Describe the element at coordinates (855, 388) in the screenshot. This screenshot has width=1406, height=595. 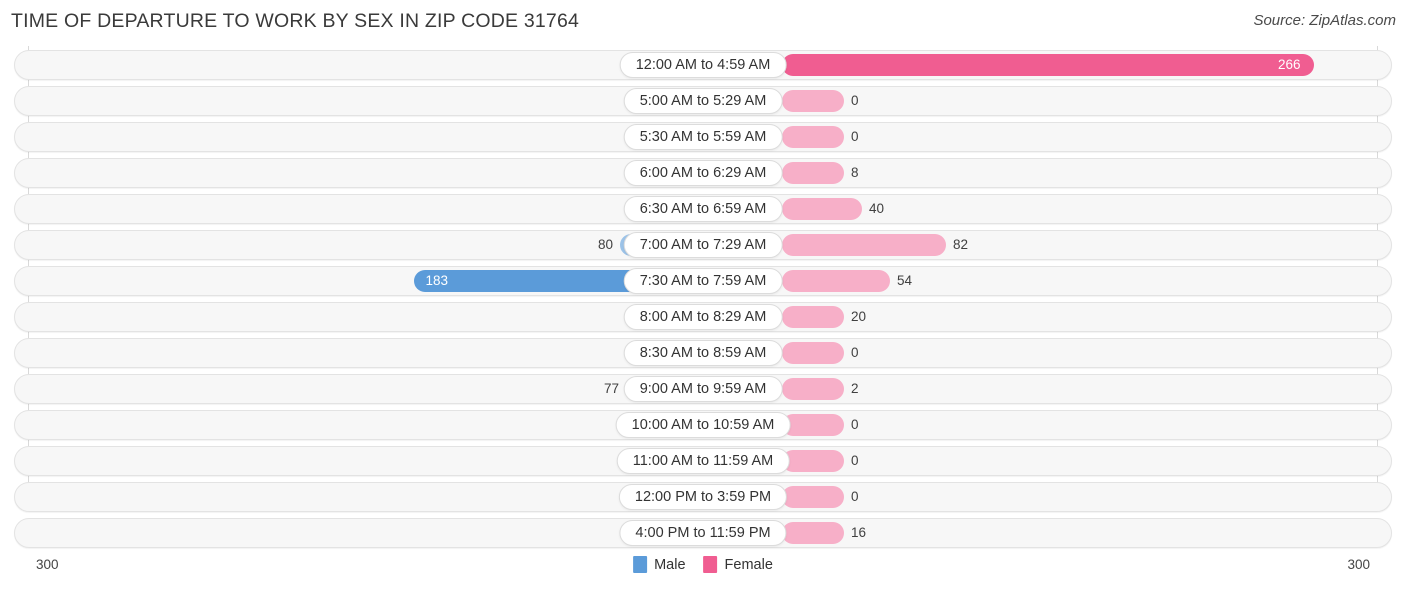
I see `bar-value-female: 2` at that location.